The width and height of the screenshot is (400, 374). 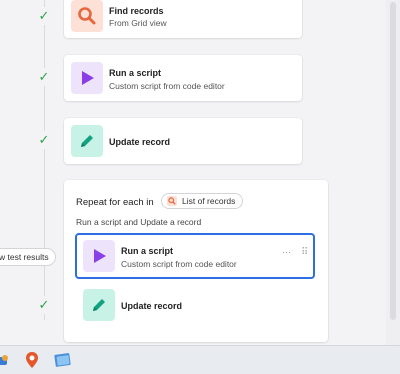 I want to click on view-test-results-label: w test results, so click(x=24, y=257).